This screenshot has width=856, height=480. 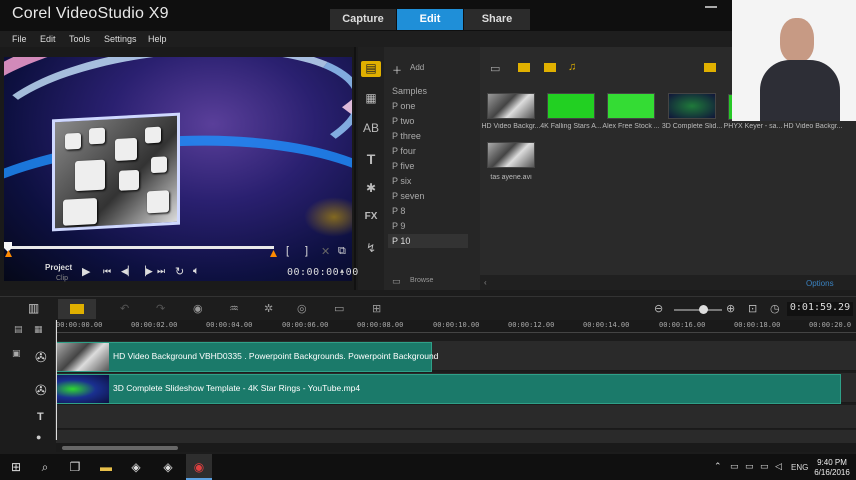 What do you see at coordinates (306, 251) in the screenshot?
I see `mark-out-icon: ]` at bounding box center [306, 251].